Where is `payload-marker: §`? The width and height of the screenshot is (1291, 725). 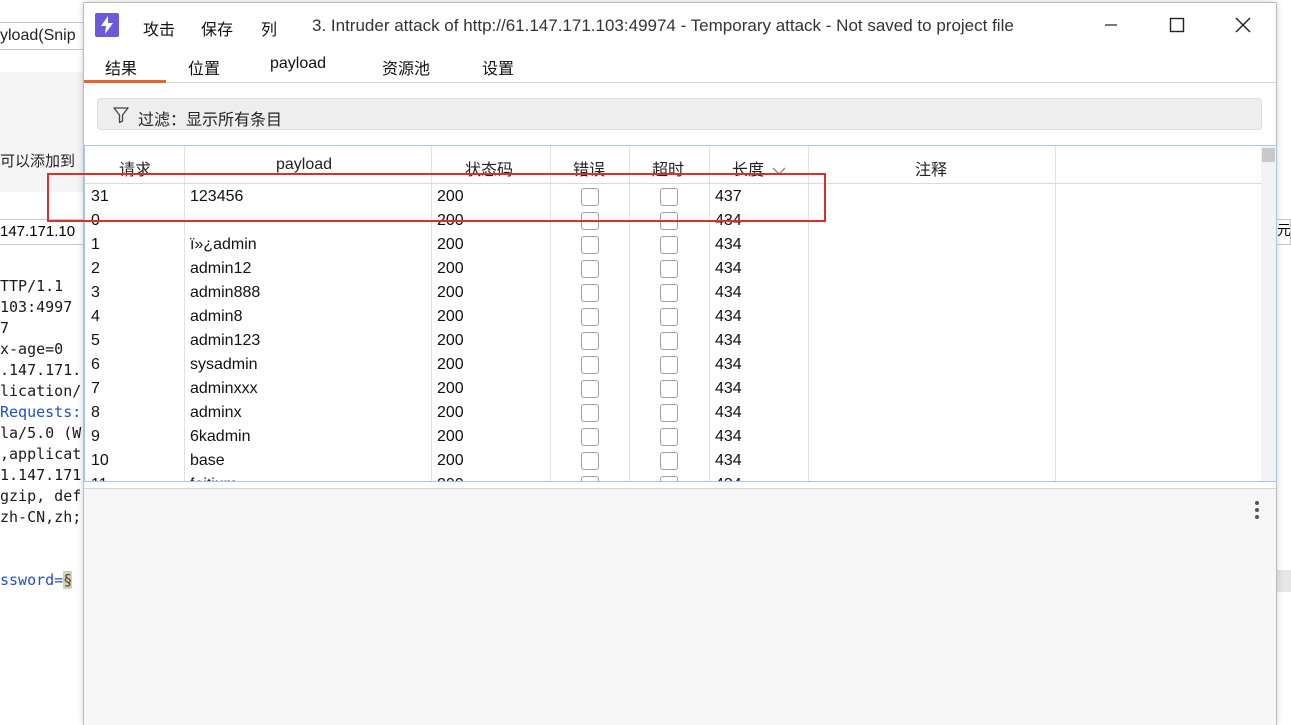 payload-marker: § is located at coordinates (68, 580).